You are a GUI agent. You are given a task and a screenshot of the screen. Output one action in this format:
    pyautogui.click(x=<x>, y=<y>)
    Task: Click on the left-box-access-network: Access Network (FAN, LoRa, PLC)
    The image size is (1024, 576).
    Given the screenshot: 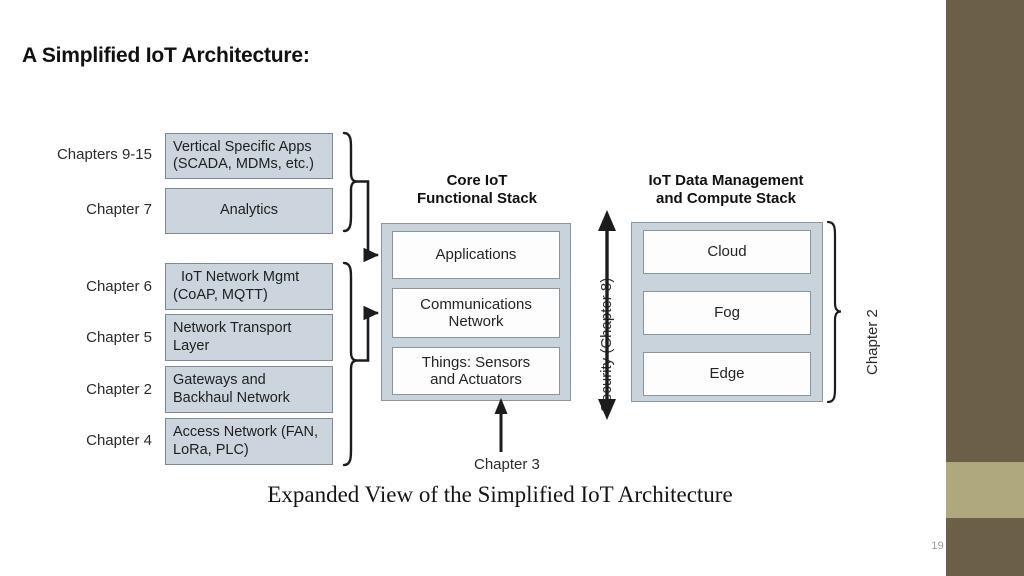 What is the action you would take?
    pyautogui.click(x=249, y=441)
    